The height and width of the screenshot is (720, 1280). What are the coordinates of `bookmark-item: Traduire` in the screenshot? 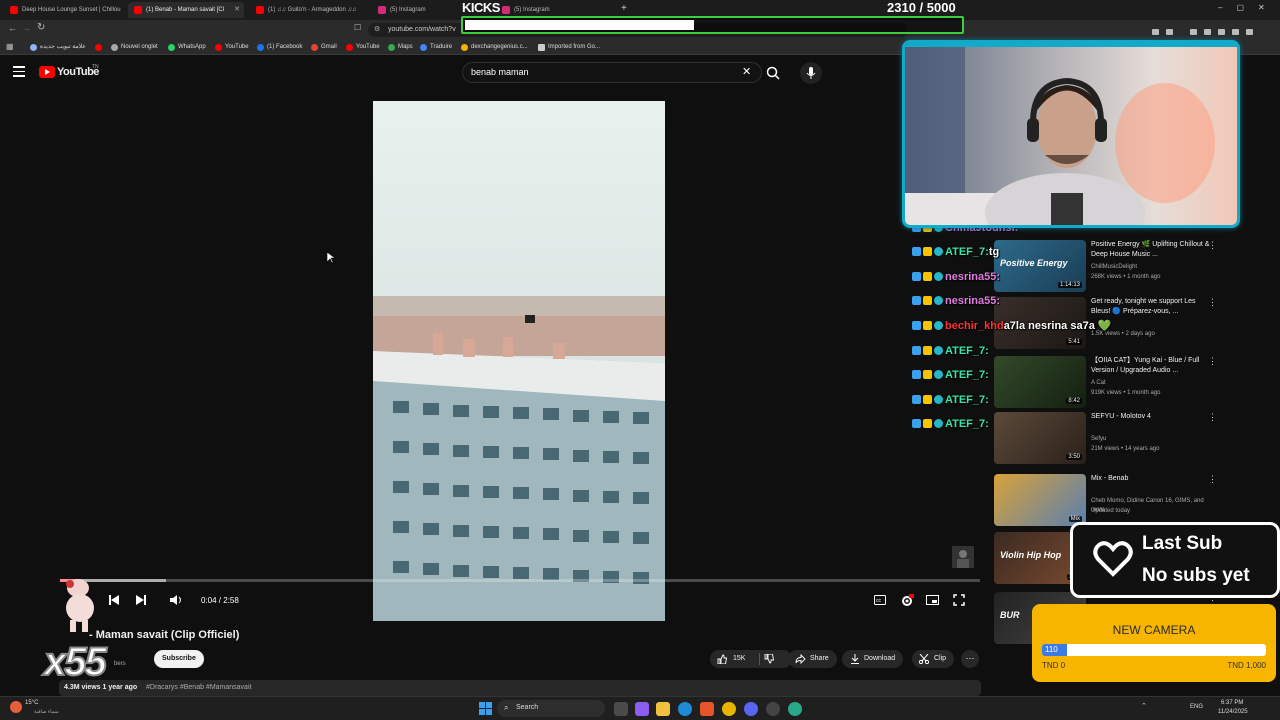 It's located at (436, 47).